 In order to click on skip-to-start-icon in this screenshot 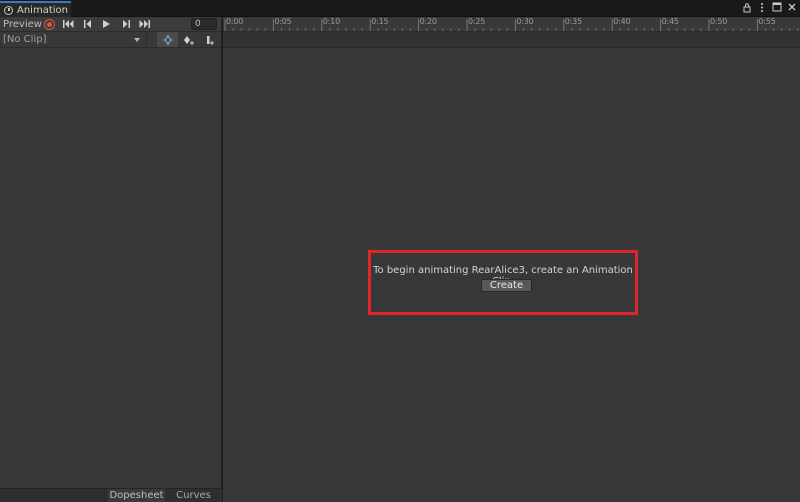, I will do `click(68, 24)`.